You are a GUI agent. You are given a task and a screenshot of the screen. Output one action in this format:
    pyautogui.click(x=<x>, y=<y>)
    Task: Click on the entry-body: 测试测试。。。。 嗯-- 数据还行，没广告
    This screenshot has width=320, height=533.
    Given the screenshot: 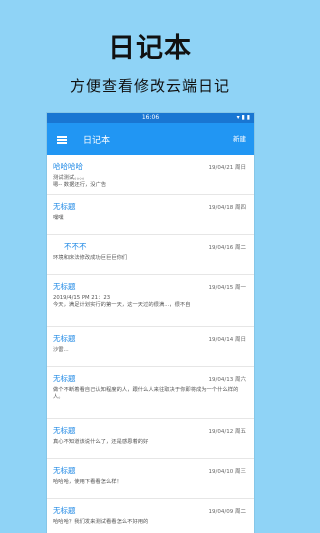 What is the action you would take?
    pyautogui.click(x=80, y=181)
    